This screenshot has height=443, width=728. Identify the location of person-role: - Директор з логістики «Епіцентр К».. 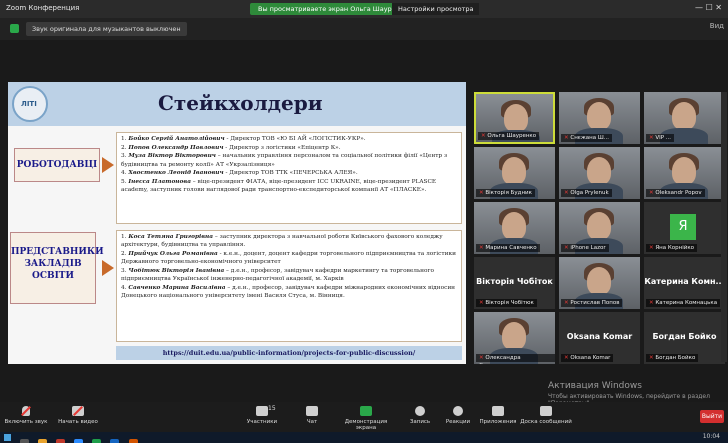
(282, 147).